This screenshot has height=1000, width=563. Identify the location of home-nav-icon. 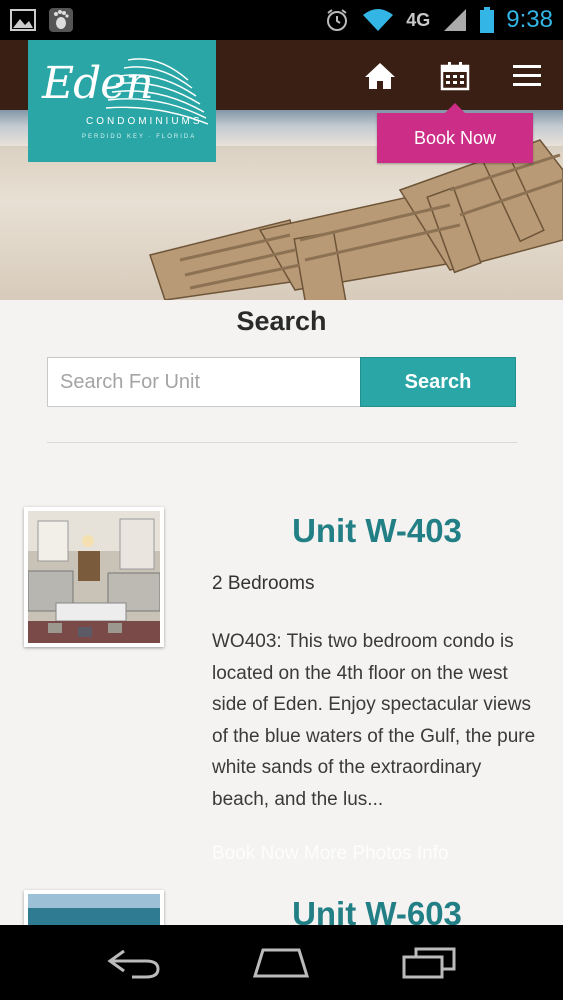
(281, 963).